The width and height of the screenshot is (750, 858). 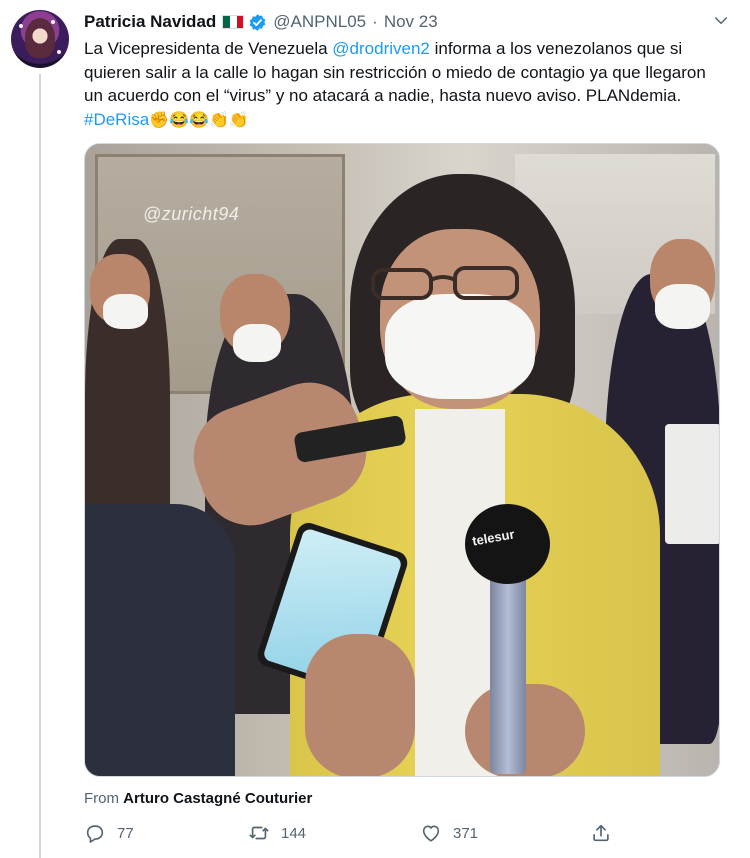 I want to click on retweet-button: 144, so click(x=277, y=833).